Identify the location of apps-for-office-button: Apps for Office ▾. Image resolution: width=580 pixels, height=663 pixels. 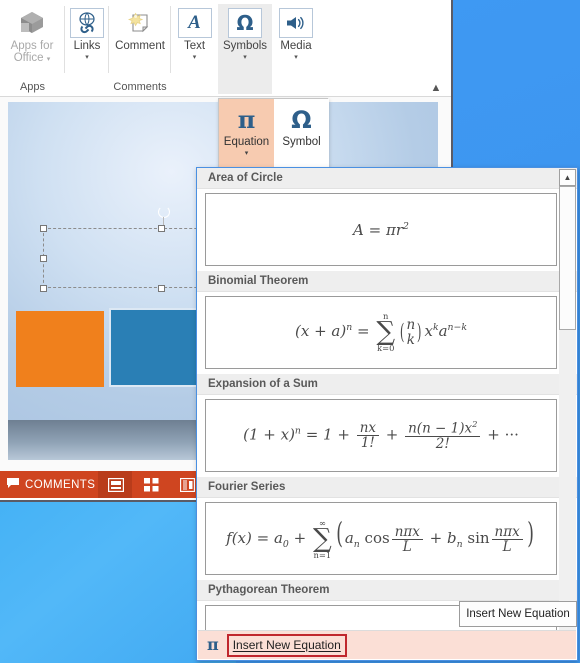
(32, 39).